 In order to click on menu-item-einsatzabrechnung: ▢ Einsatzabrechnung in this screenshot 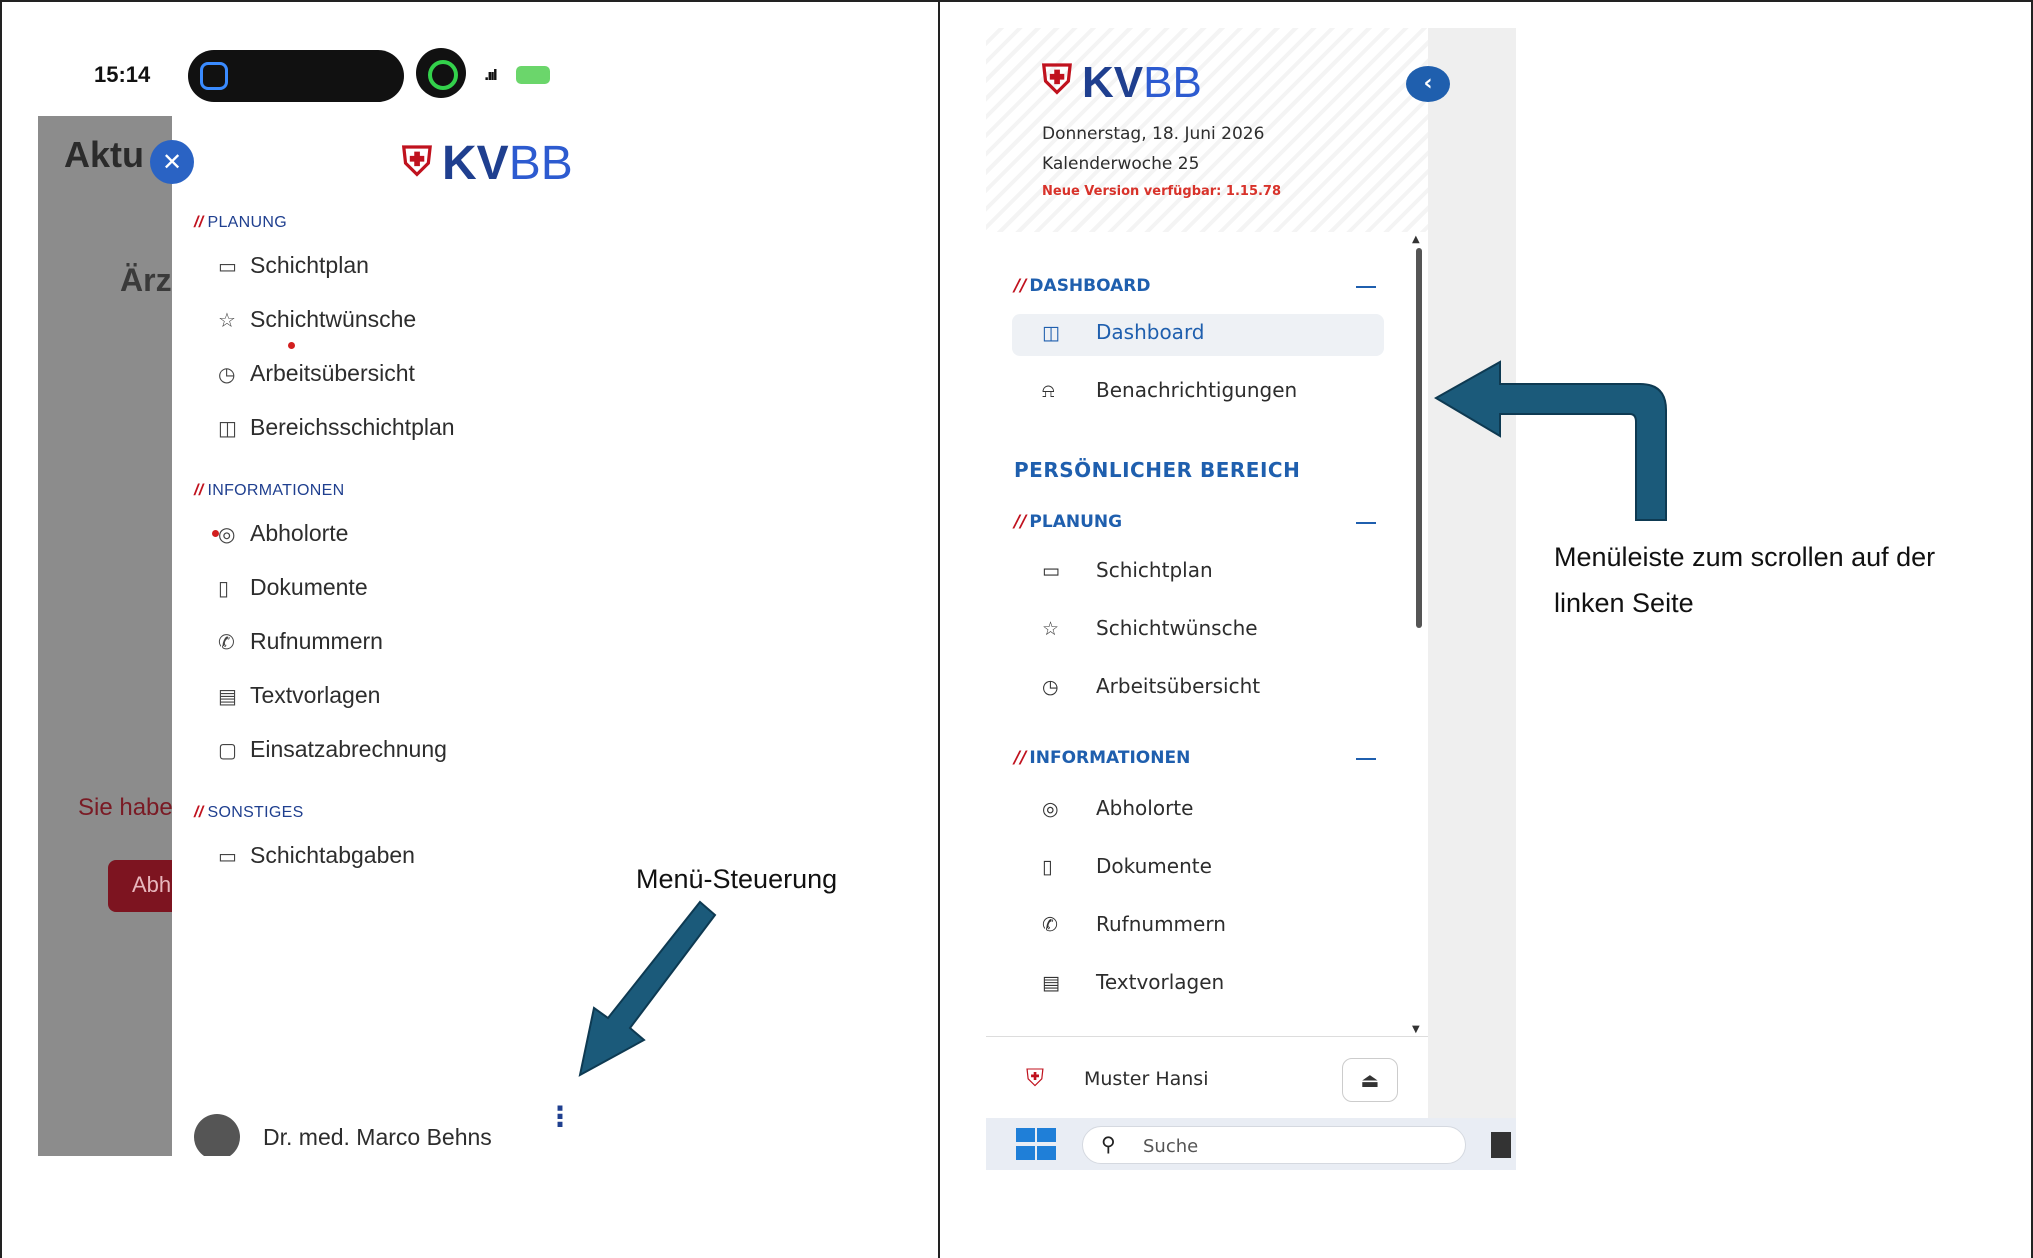, I will do `click(332, 749)`.